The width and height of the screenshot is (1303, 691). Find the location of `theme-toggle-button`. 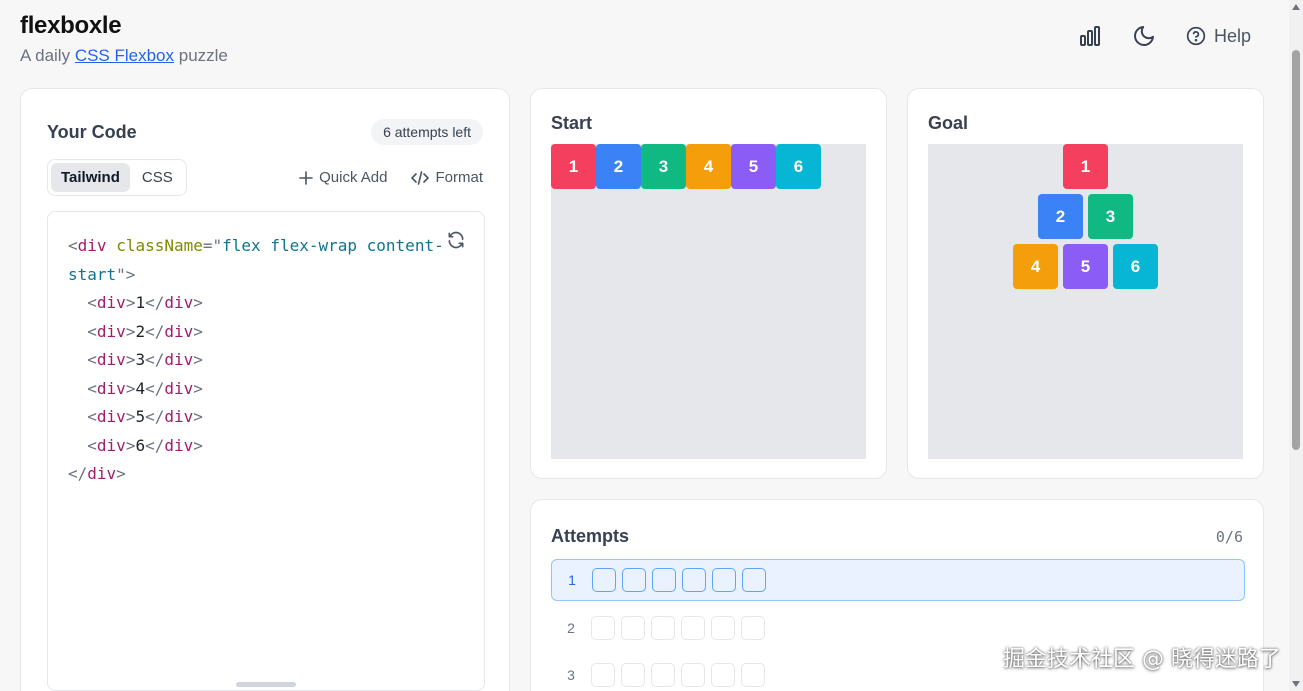

theme-toggle-button is located at coordinates (1144, 36).